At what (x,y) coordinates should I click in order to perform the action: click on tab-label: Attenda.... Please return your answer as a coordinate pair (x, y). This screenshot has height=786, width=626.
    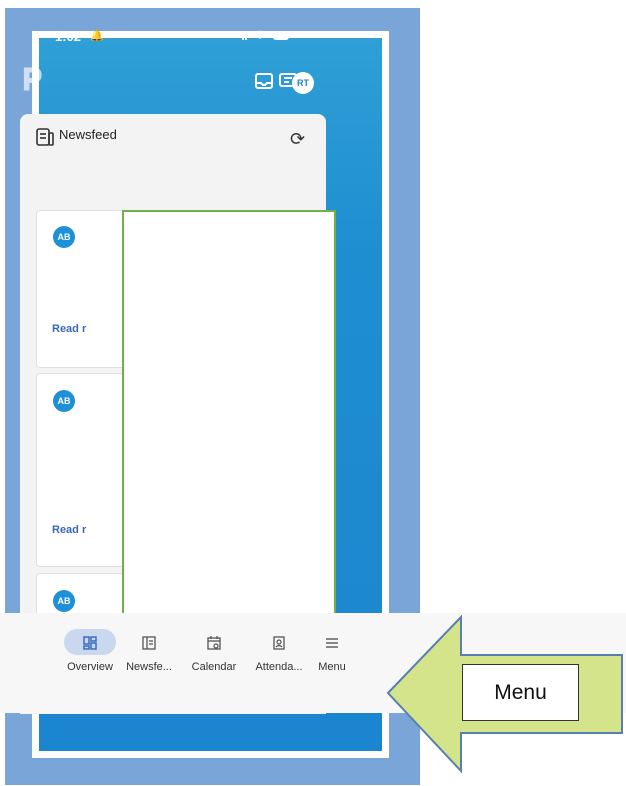
    Looking at the image, I should click on (279, 667).